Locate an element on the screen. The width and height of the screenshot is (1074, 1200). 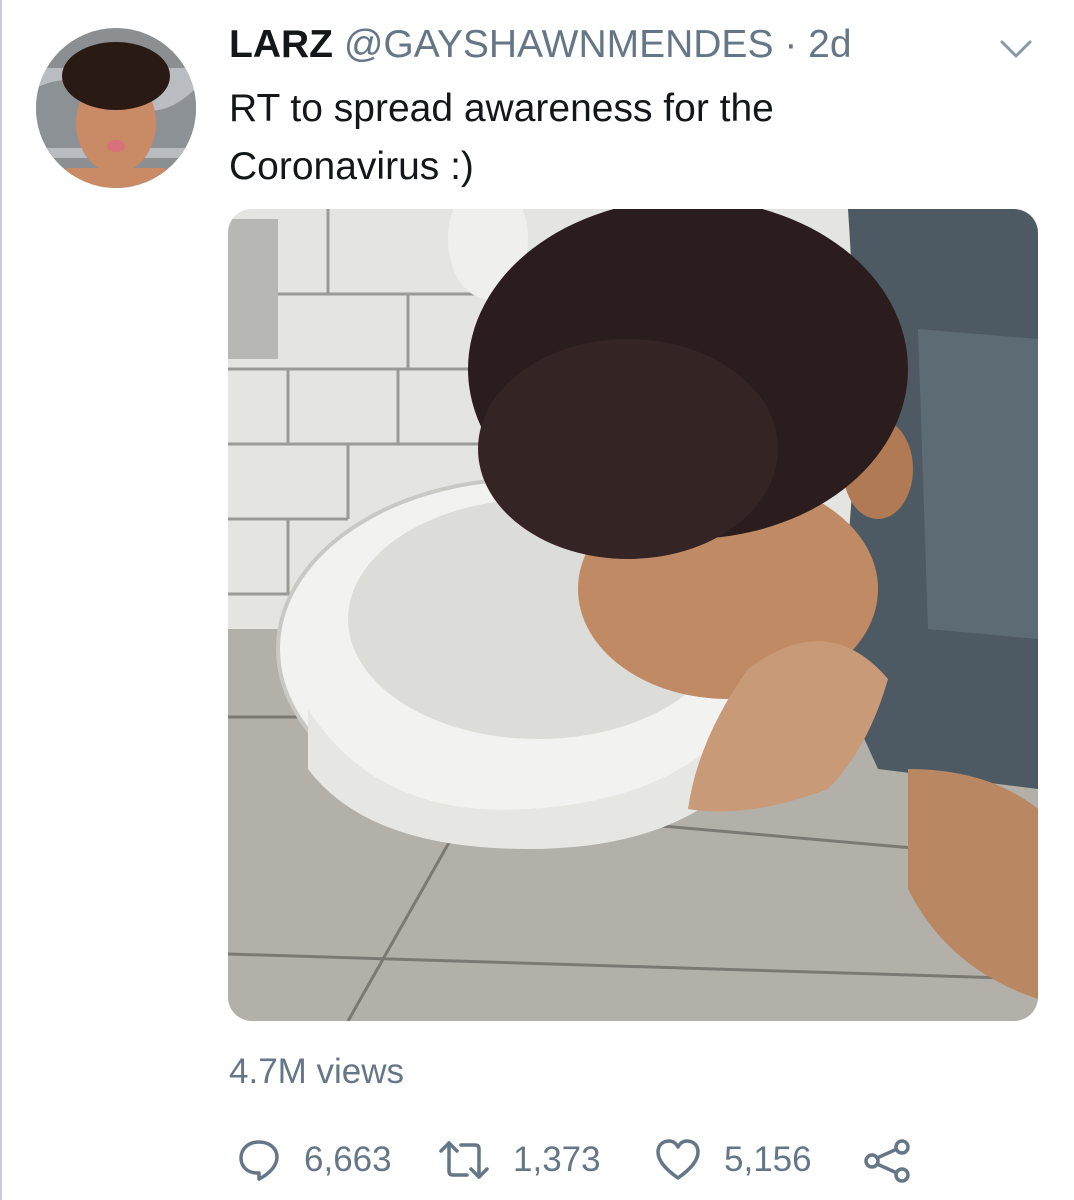
retweet-button: 1,373 is located at coordinates (519, 1160).